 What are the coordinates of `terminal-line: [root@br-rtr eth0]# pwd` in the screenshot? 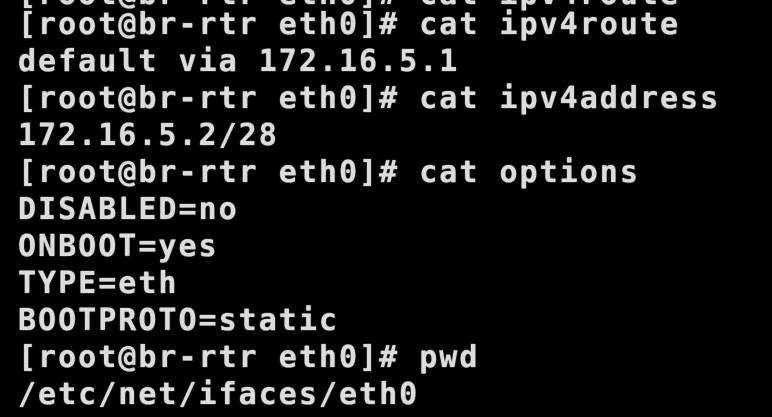 It's located at (249, 357).